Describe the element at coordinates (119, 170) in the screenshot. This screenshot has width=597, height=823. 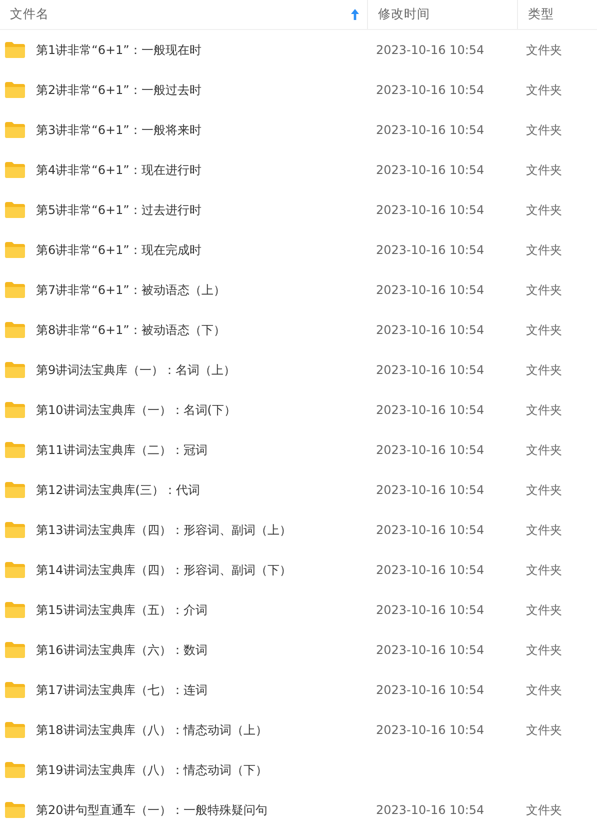
I see `file-name: 第4讲非常“6+1”：现在进行时` at that location.